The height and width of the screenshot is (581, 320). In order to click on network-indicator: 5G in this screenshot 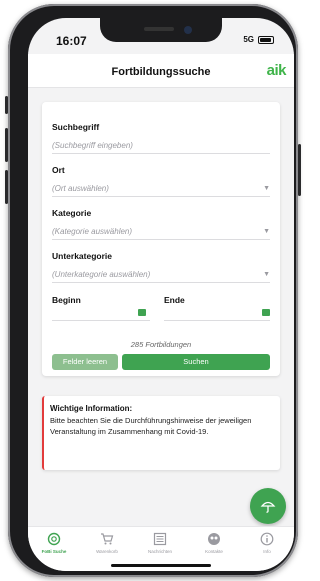, I will do `click(248, 39)`.